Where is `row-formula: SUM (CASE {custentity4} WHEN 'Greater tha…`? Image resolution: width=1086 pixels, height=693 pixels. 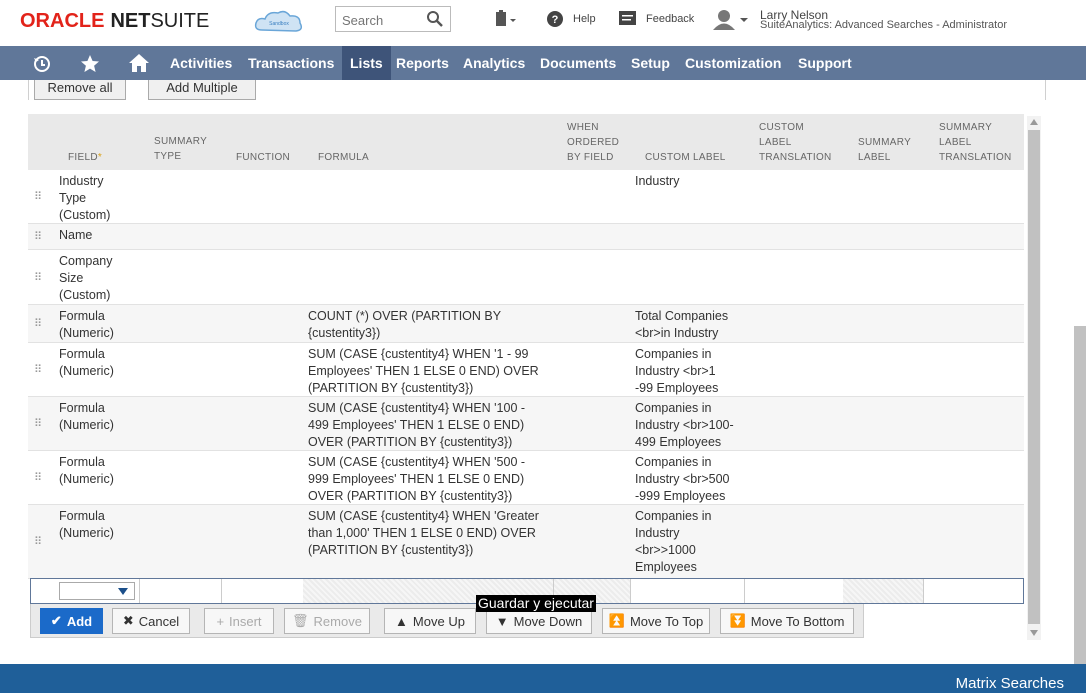
row-formula: SUM (CASE {custentity4} WHEN 'Greater tha… is located at coordinates (423, 533).